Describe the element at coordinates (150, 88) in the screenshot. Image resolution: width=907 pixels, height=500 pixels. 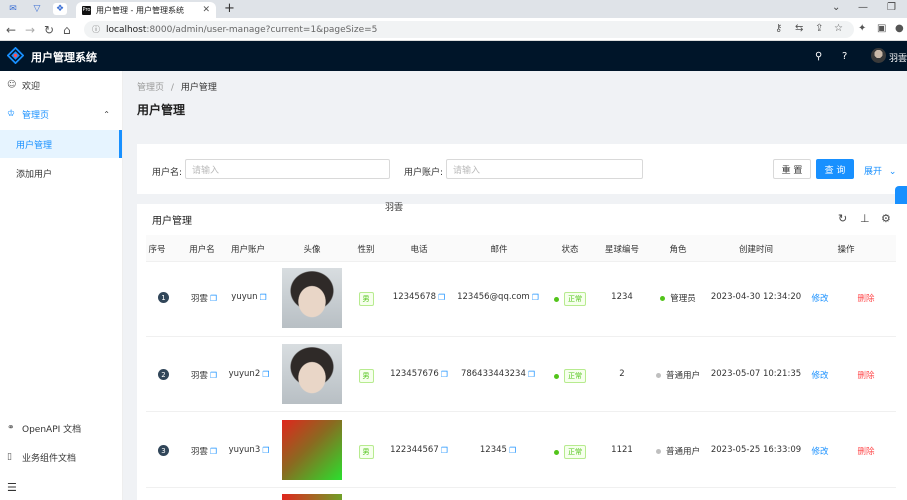
I see `breadcrumb-parent: 管理页` at that location.